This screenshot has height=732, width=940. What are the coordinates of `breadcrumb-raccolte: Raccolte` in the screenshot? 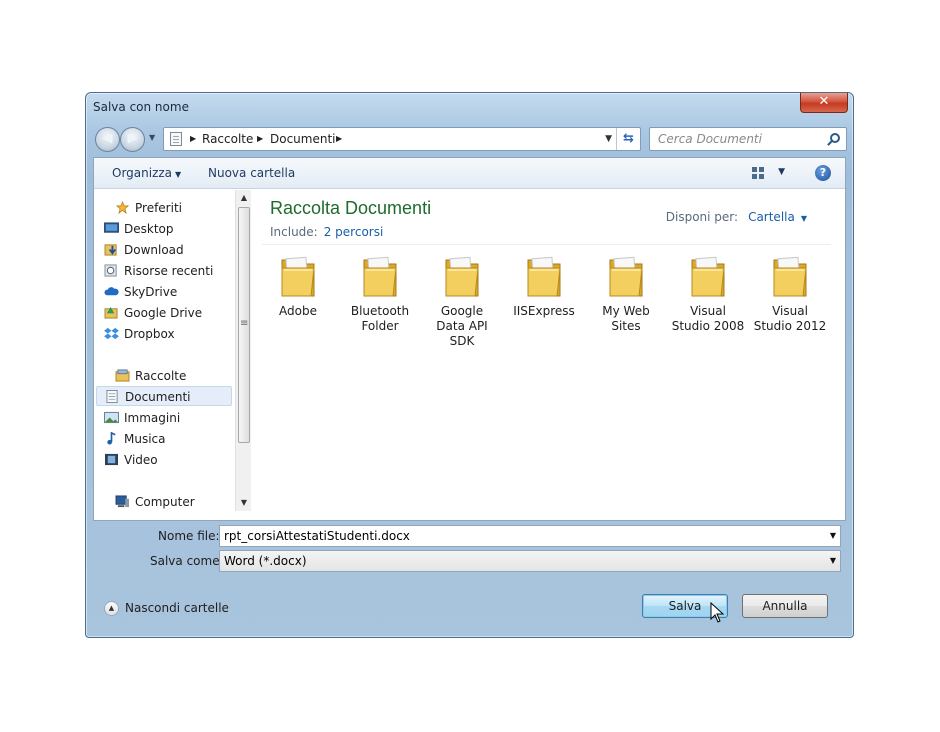 It's located at (227, 139).